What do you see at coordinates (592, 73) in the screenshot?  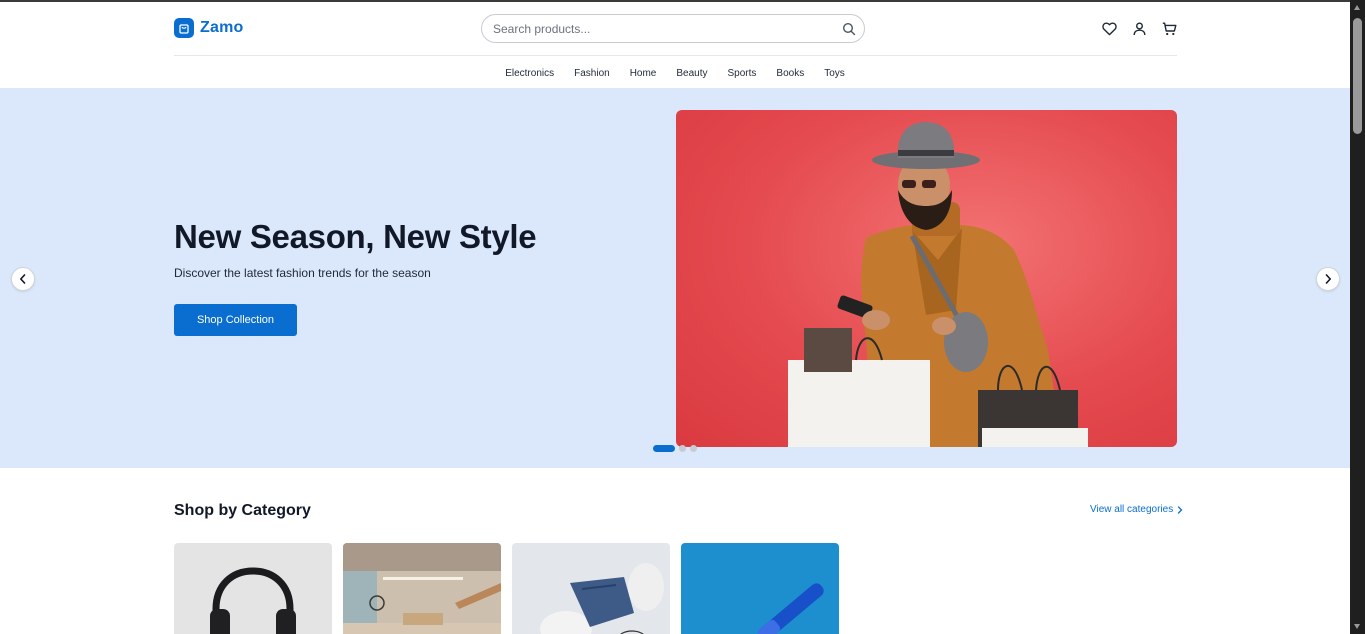 I see `nav-item-fashion: Fashion` at bounding box center [592, 73].